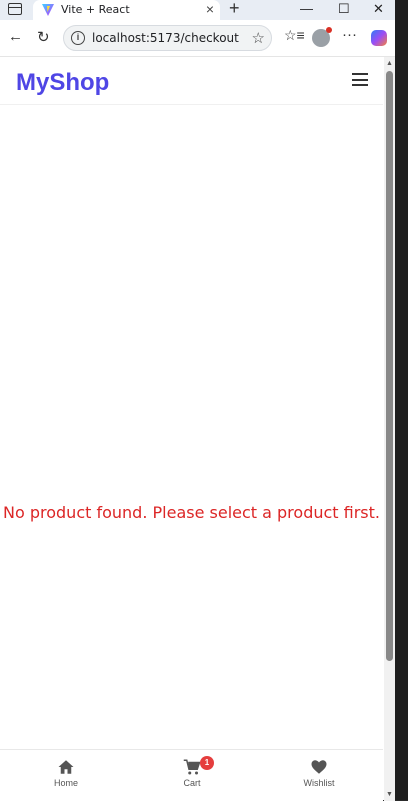 The height and width of the screenshot is (801, 408). What do you see at coordinates (210, 9) in the screenshot?
I see `close-icon: ×` at bounding box center [210, 9].